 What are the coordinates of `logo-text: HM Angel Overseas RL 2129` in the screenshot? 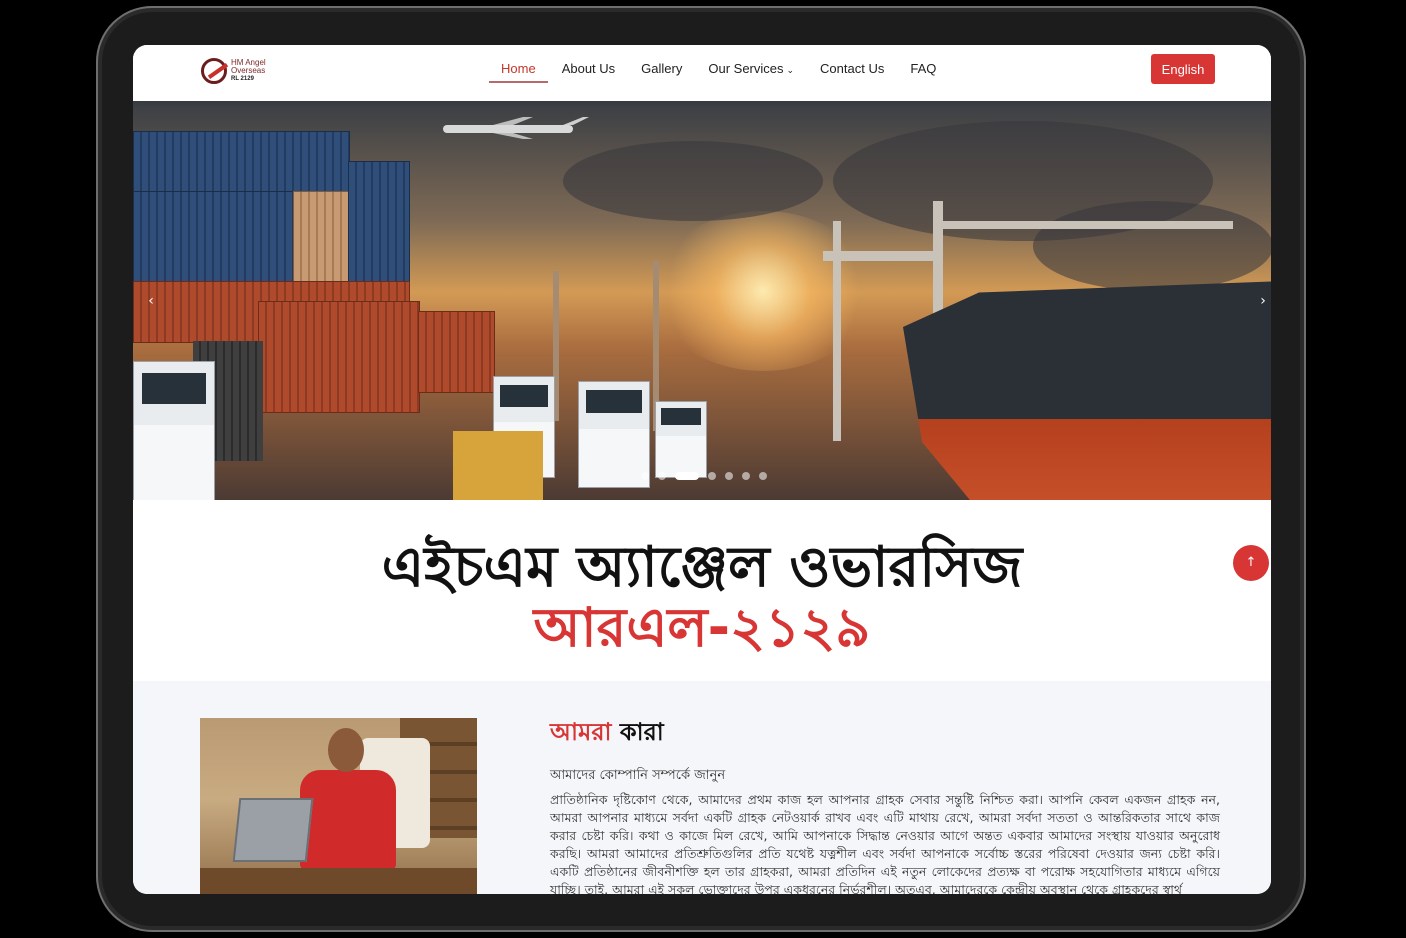 It's located at (248, 71).